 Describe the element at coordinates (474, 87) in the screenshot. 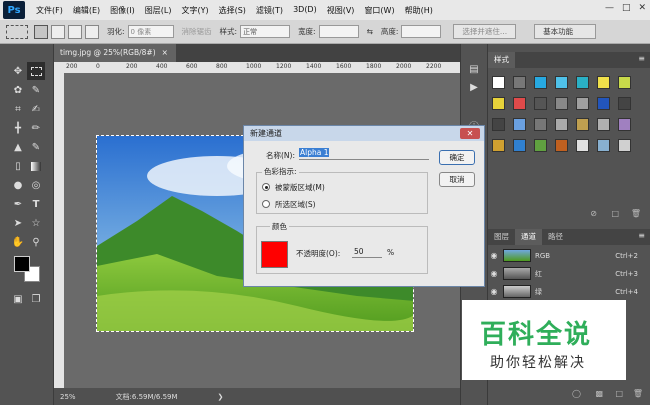

I see `actions-panel-icon: ▶` at that location.